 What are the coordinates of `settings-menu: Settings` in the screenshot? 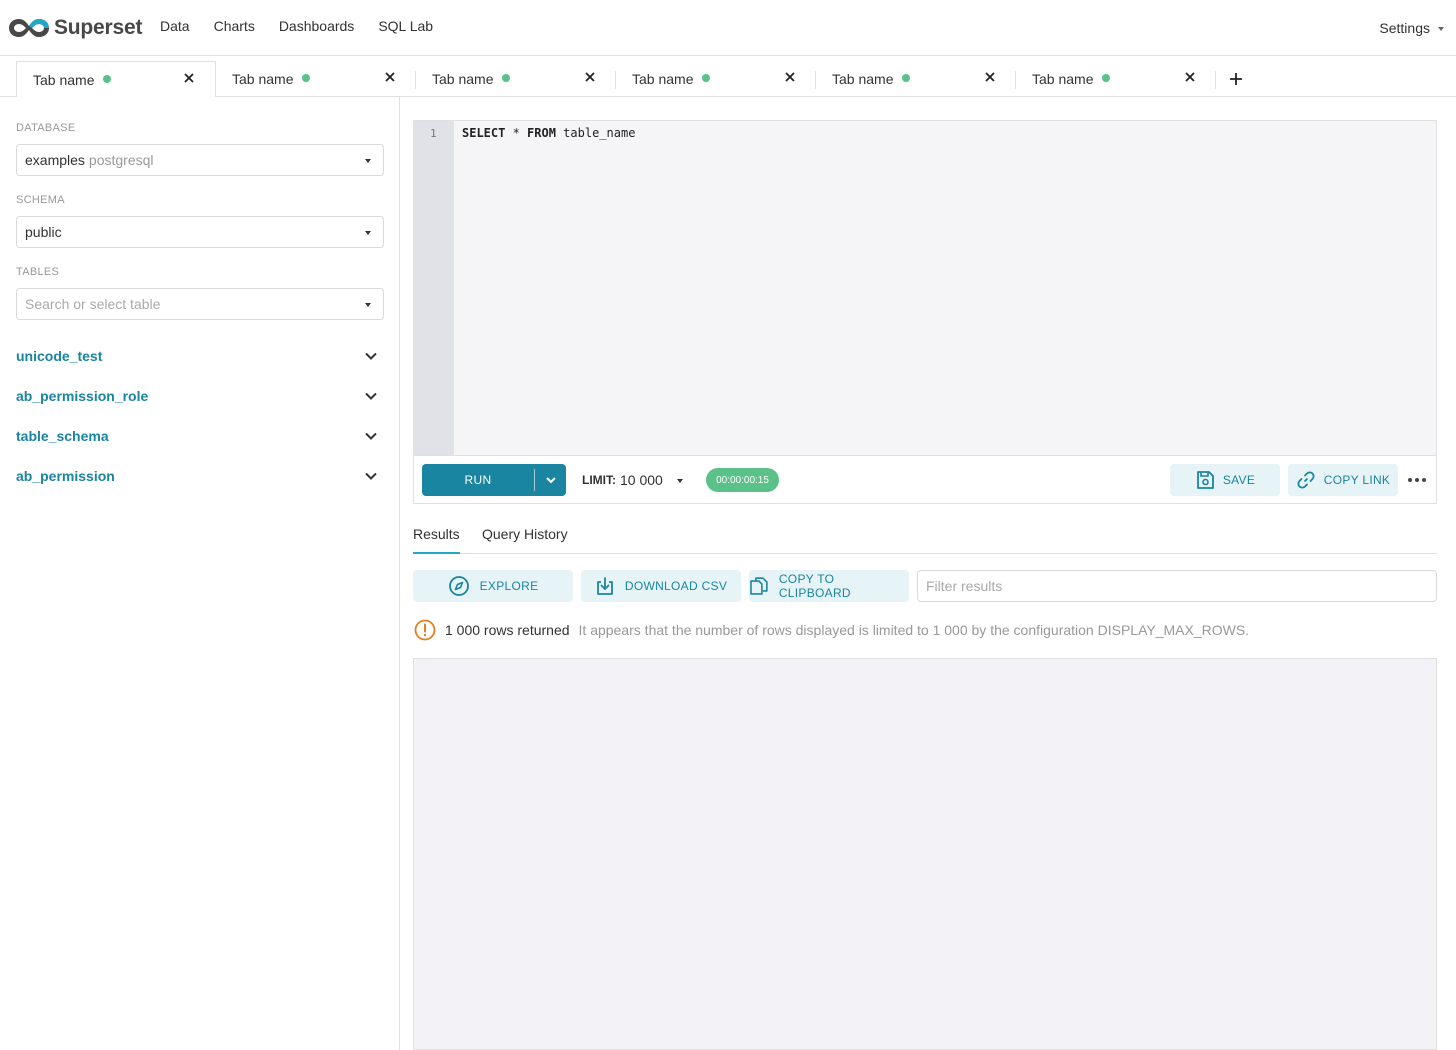 It's located at (1411, 28).